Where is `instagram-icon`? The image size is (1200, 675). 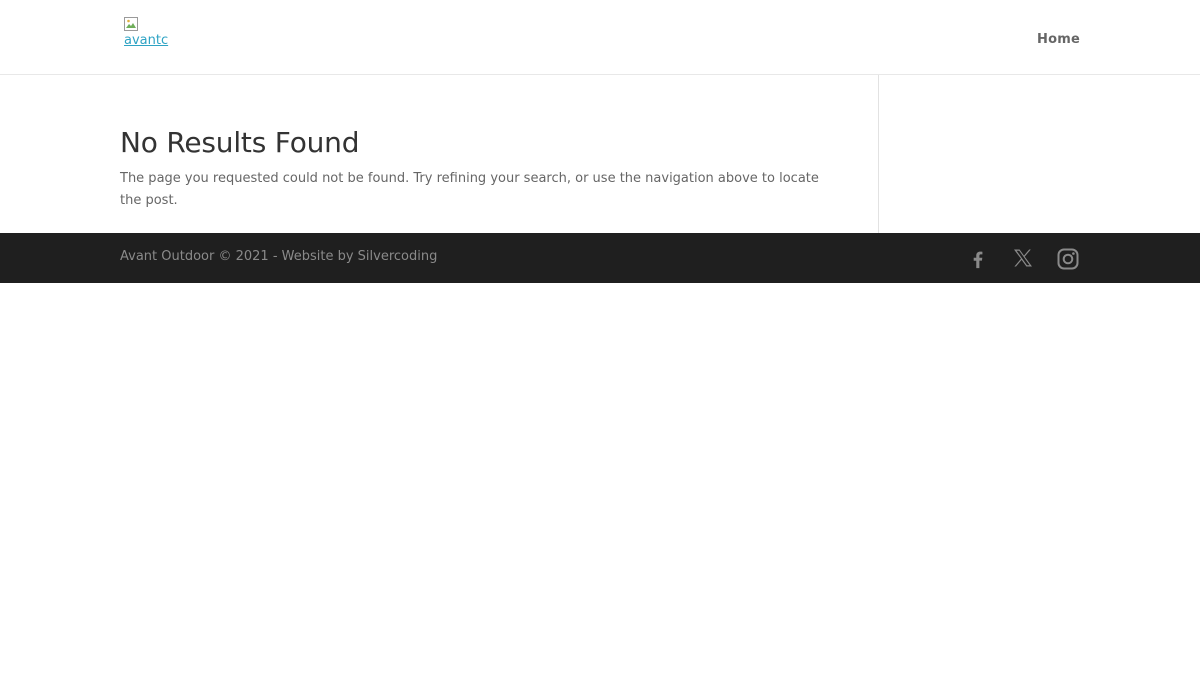 instagram-icon is located at coordinates (1067, 258).